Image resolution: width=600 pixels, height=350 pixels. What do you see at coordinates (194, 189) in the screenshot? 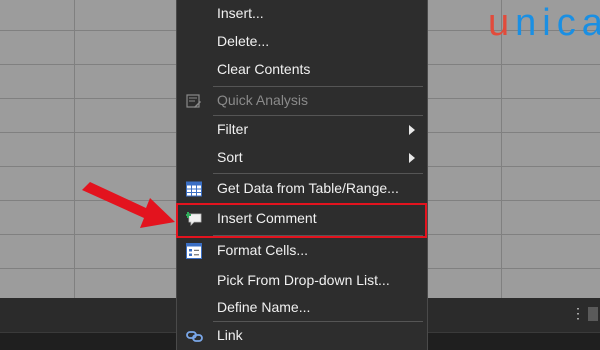
I see `table-icon` at bounding box center [194, 189].